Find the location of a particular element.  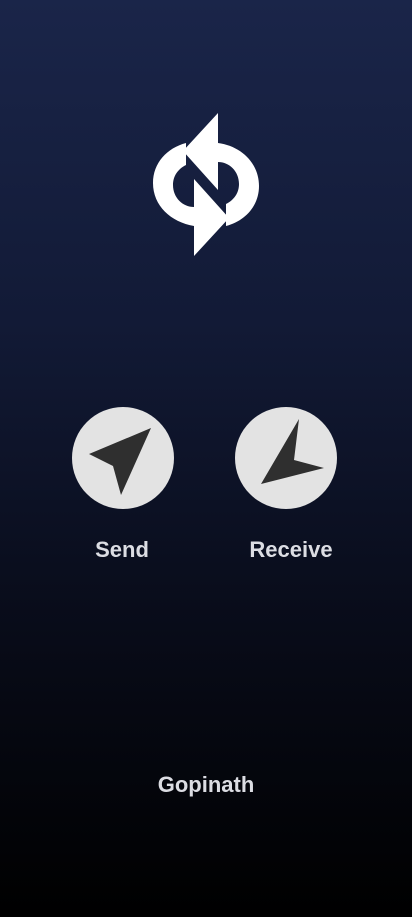

send-button is located at coordinates (123, 458).